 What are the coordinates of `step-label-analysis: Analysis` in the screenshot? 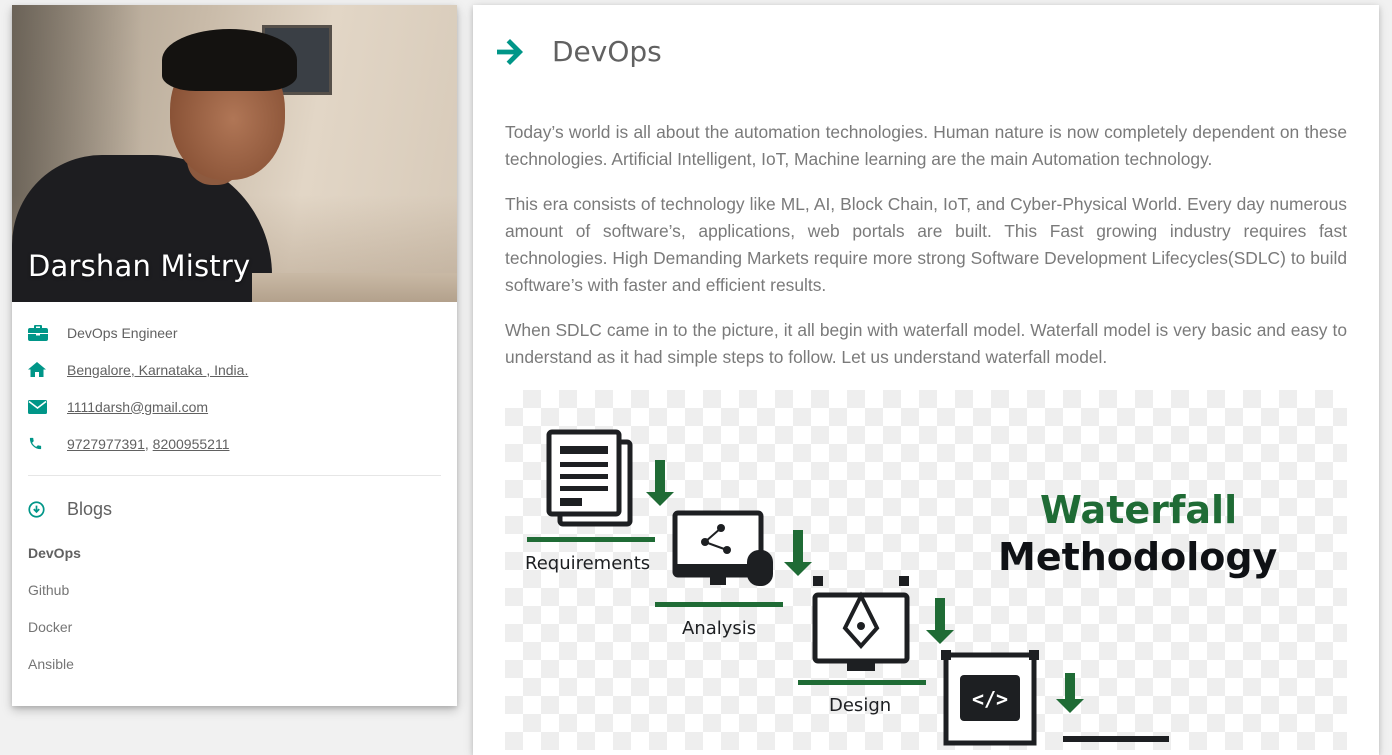 It's located at (719, 628).